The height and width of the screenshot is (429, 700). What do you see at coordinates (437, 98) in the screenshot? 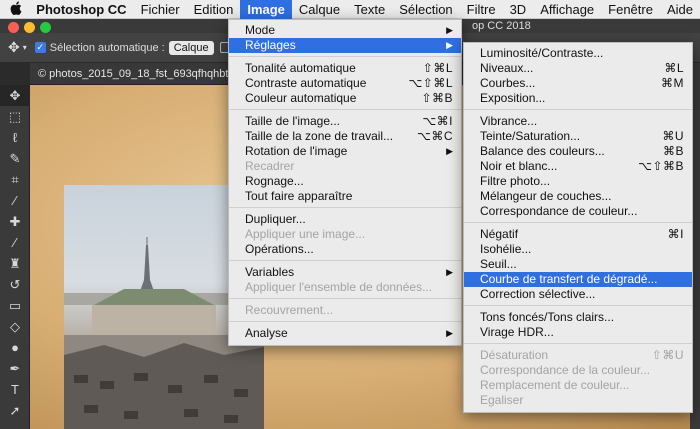
I see `menu-item-shortcut: ⇧⌘B` at bounding box center [437, 98].